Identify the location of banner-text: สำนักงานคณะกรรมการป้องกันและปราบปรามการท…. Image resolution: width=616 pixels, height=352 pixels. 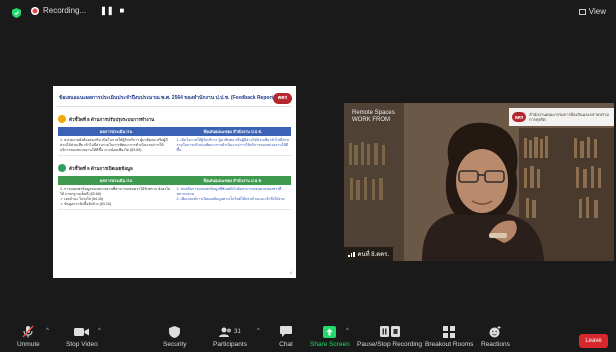
(569, 117).